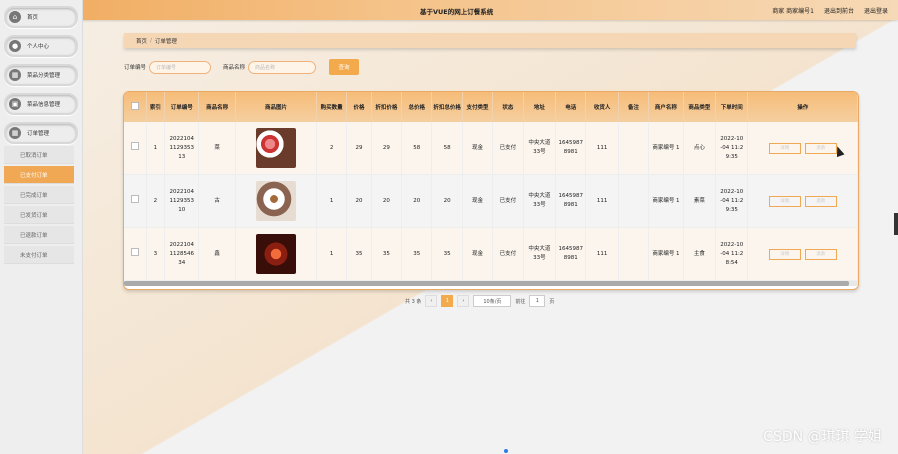 The width and height of the screenshot is (898, 454). What do you see at coordinates (15, 133) in the screenshot?
I see `grid-icon: ▦` at bounding box center [15, 133].